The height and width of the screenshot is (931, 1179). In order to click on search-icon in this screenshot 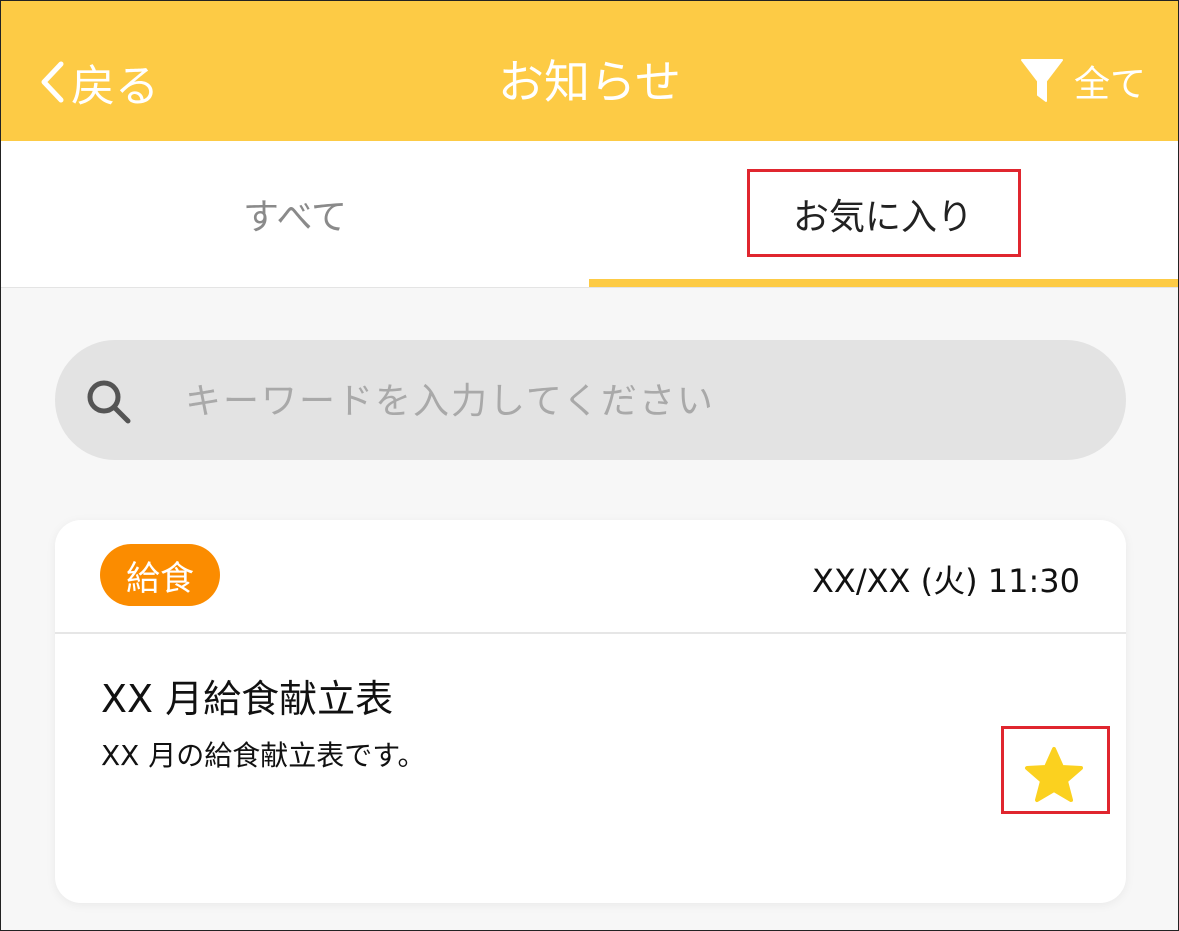, I will do `click(109, 402)`.